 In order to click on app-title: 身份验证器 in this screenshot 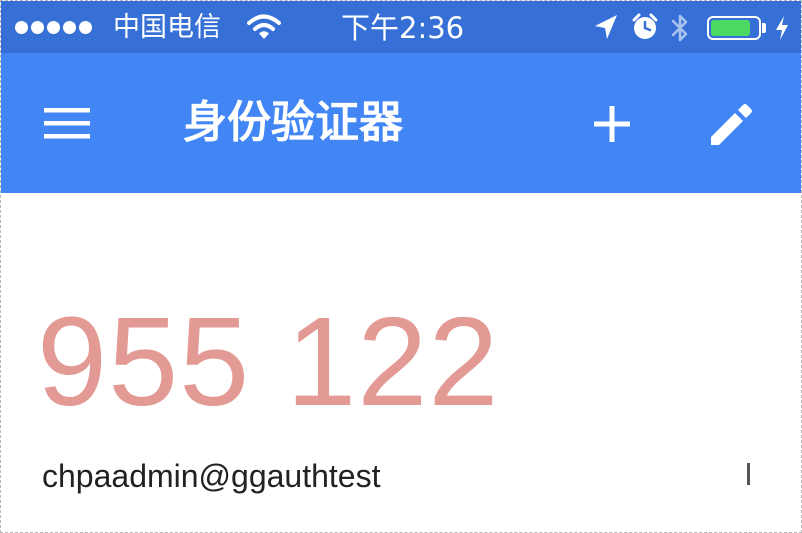, I will do `click(293, 122)`.